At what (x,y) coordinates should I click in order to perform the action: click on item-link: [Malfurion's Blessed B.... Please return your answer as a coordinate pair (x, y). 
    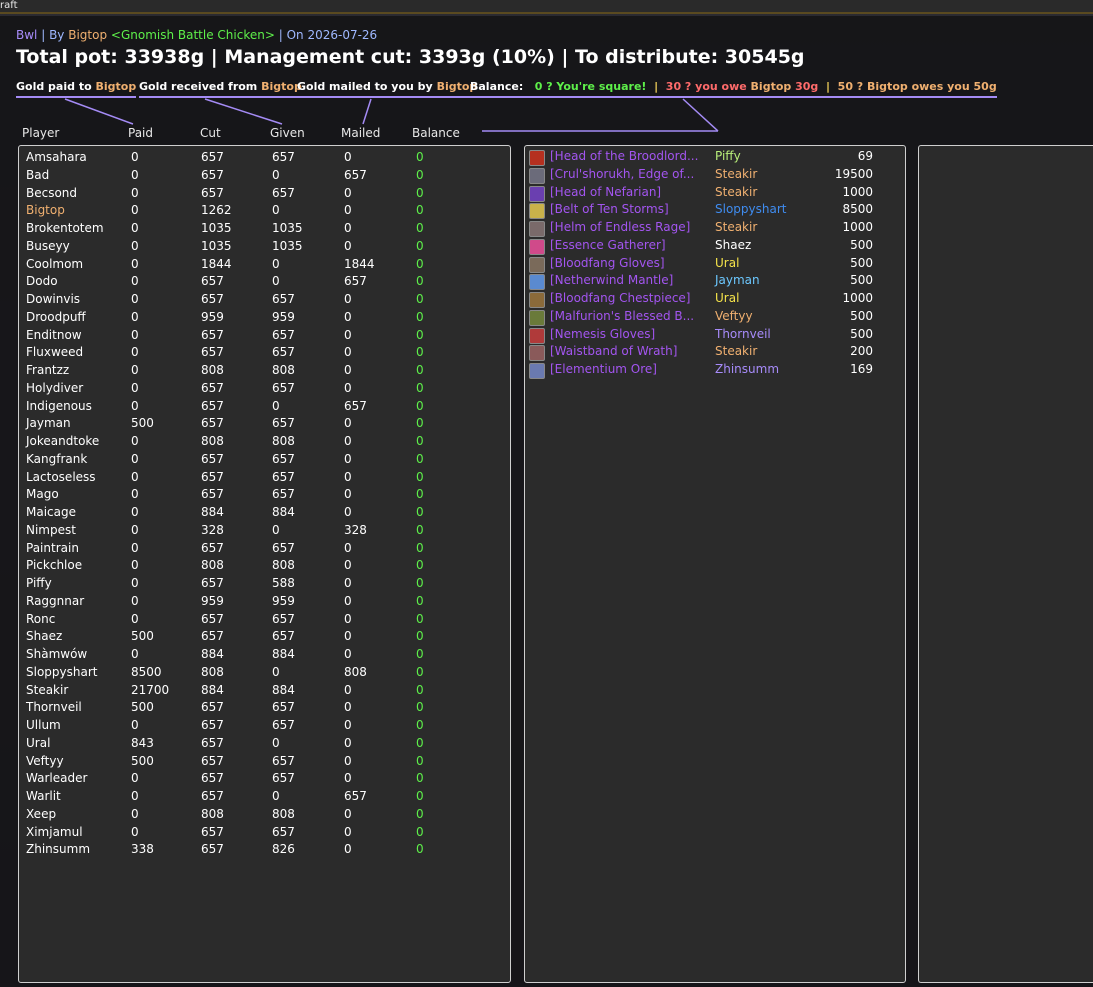
    Looking at the image, I should click on (622, 316).